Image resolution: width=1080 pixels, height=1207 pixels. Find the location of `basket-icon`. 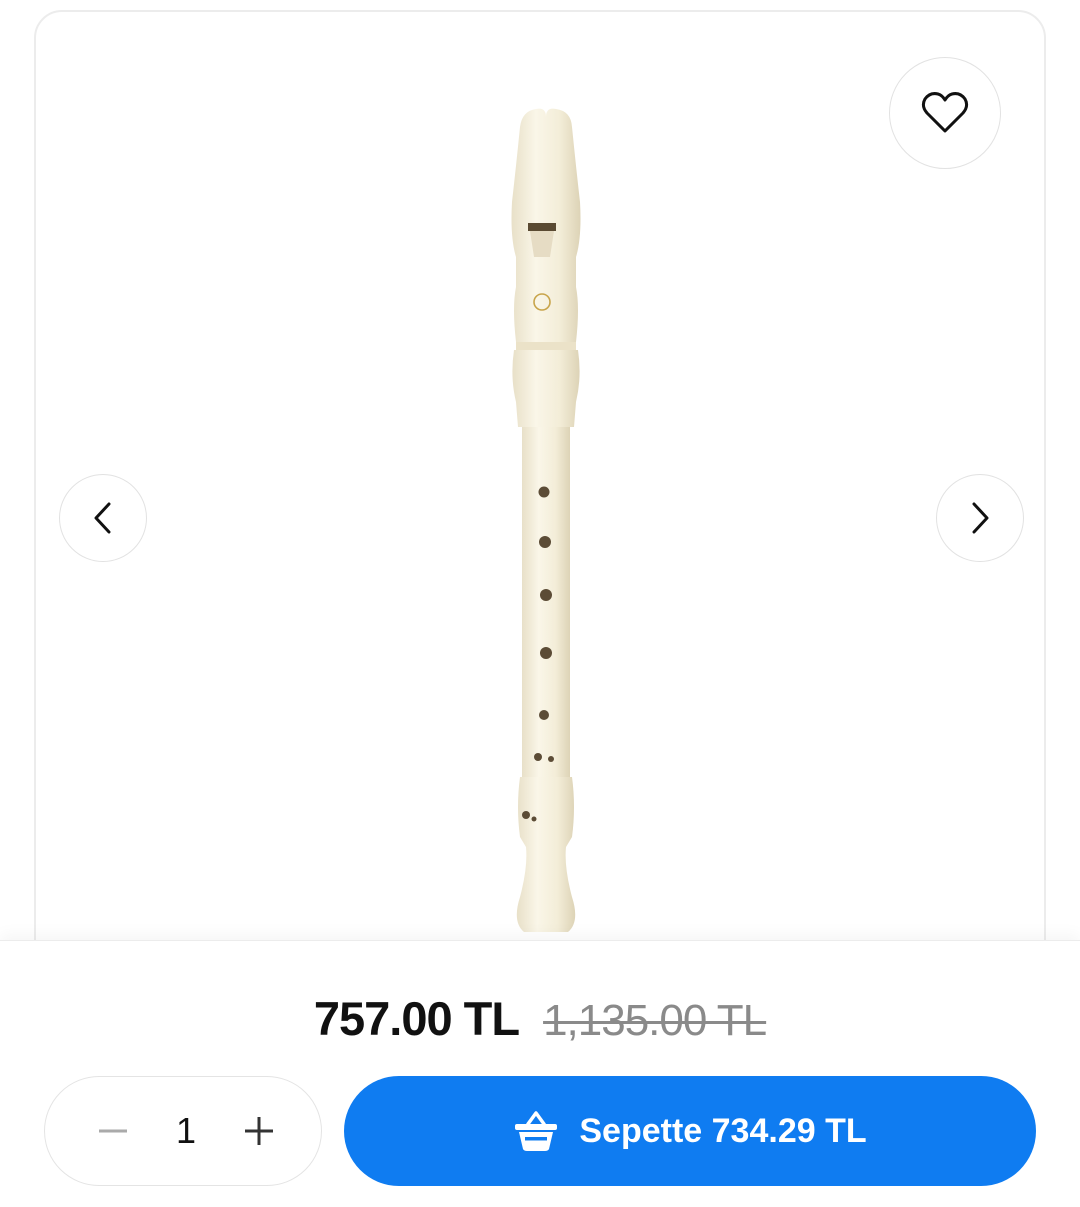

basket-icon is located at coordinates (536, 1131).